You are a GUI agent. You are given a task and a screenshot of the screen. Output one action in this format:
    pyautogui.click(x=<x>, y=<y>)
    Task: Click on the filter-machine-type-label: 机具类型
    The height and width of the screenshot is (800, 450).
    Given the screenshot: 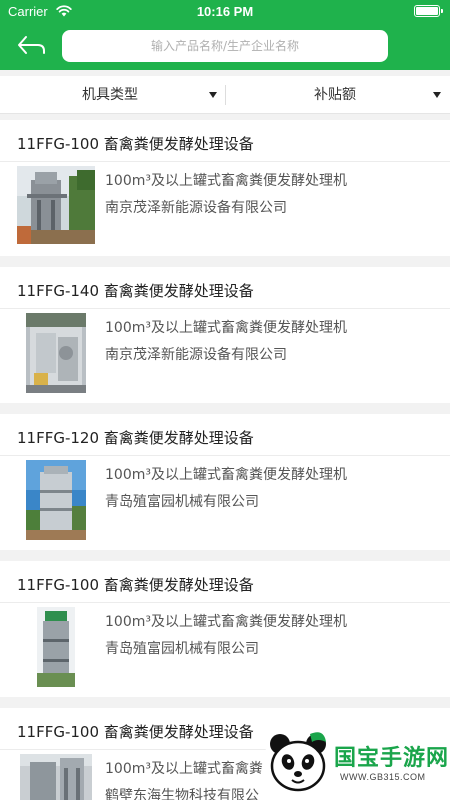 What is the action you would take?
    pyautogui.click(x=110, y=95)
    